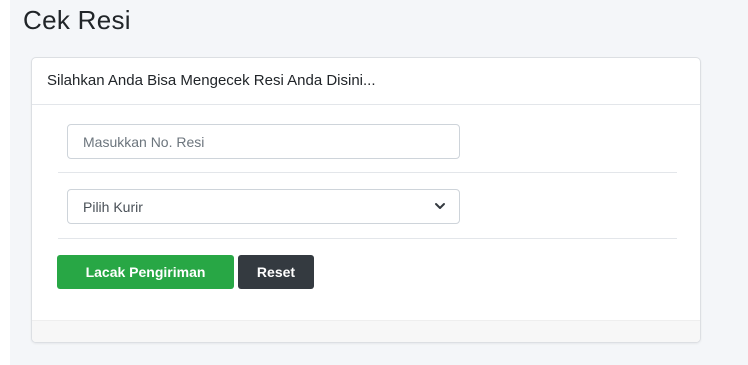 The width and height of the screenshot is (748, 365). I want to click on track-shipment-button: Lacak Pengiriman, so click(145, 272).